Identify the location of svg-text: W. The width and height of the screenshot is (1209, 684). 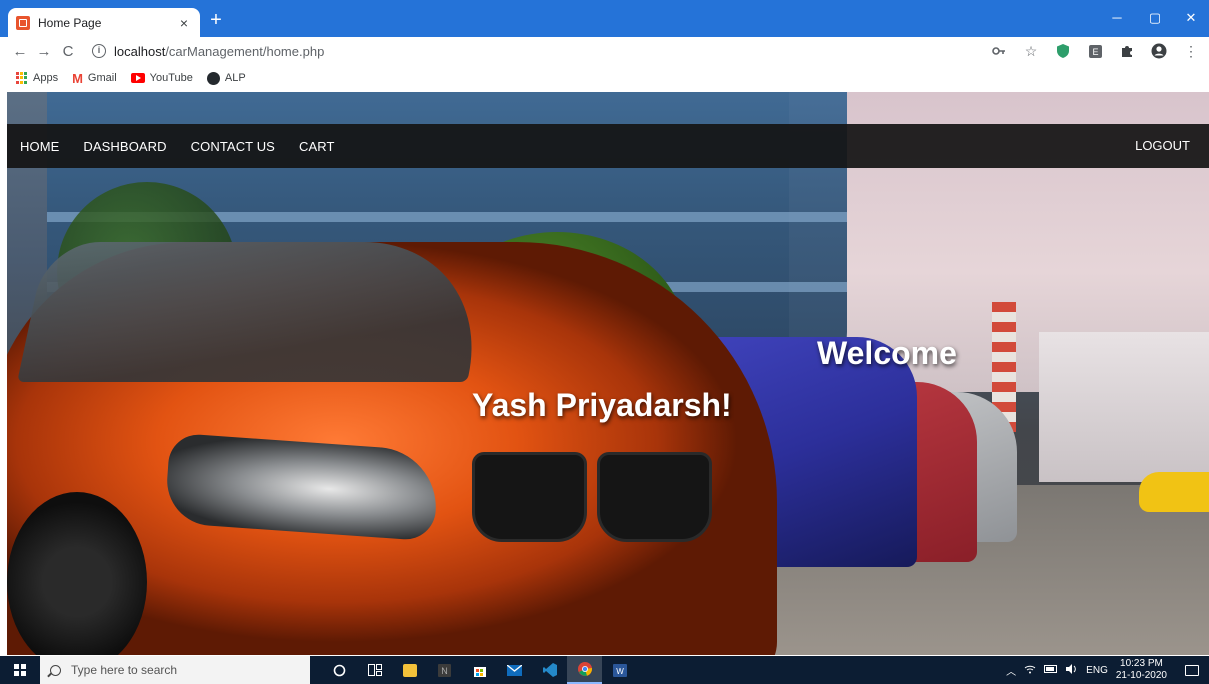
(620, 671).